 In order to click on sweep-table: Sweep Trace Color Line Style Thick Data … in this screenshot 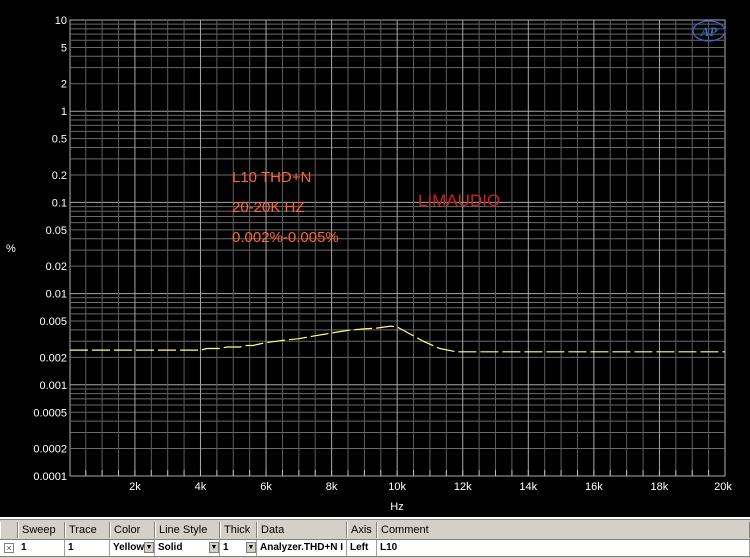, I will do `click(375, 538)`.